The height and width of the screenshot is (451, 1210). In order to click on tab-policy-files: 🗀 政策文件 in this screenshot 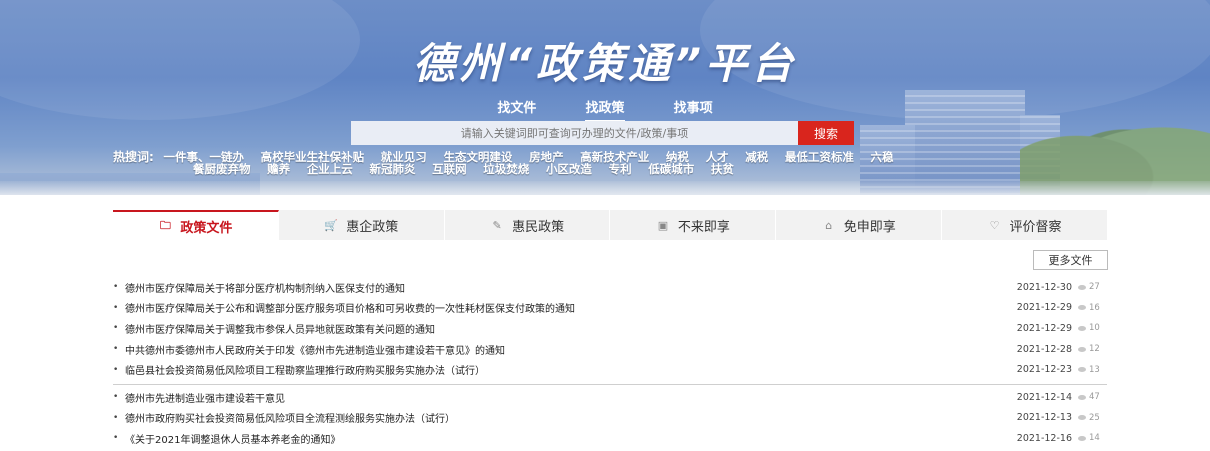, I will do `click(196, 225)`.